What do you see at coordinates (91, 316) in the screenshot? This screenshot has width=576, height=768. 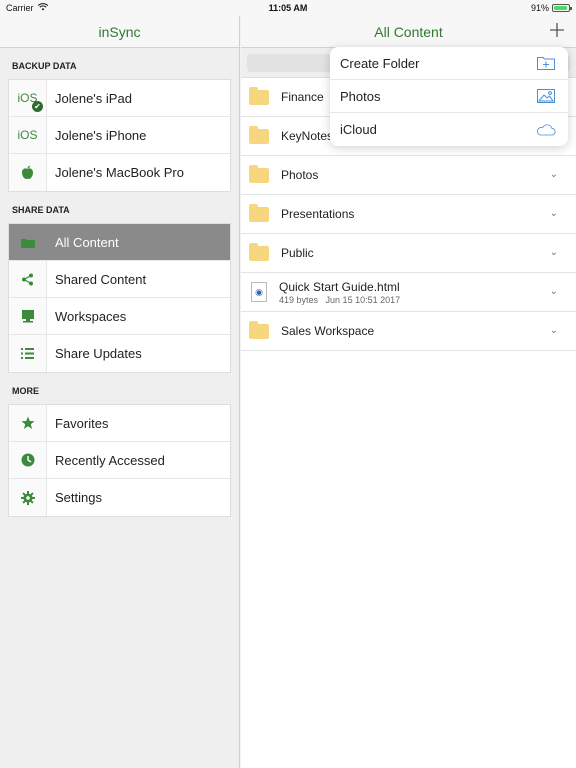 I see `sidebar-item-label: Workspaces` at bounding box center [91, 316].